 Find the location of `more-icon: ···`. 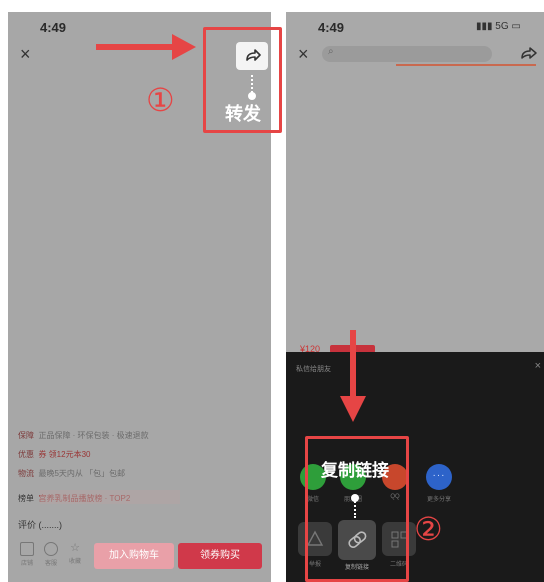

more-icon: ··· is located at coordinates (439, 475).